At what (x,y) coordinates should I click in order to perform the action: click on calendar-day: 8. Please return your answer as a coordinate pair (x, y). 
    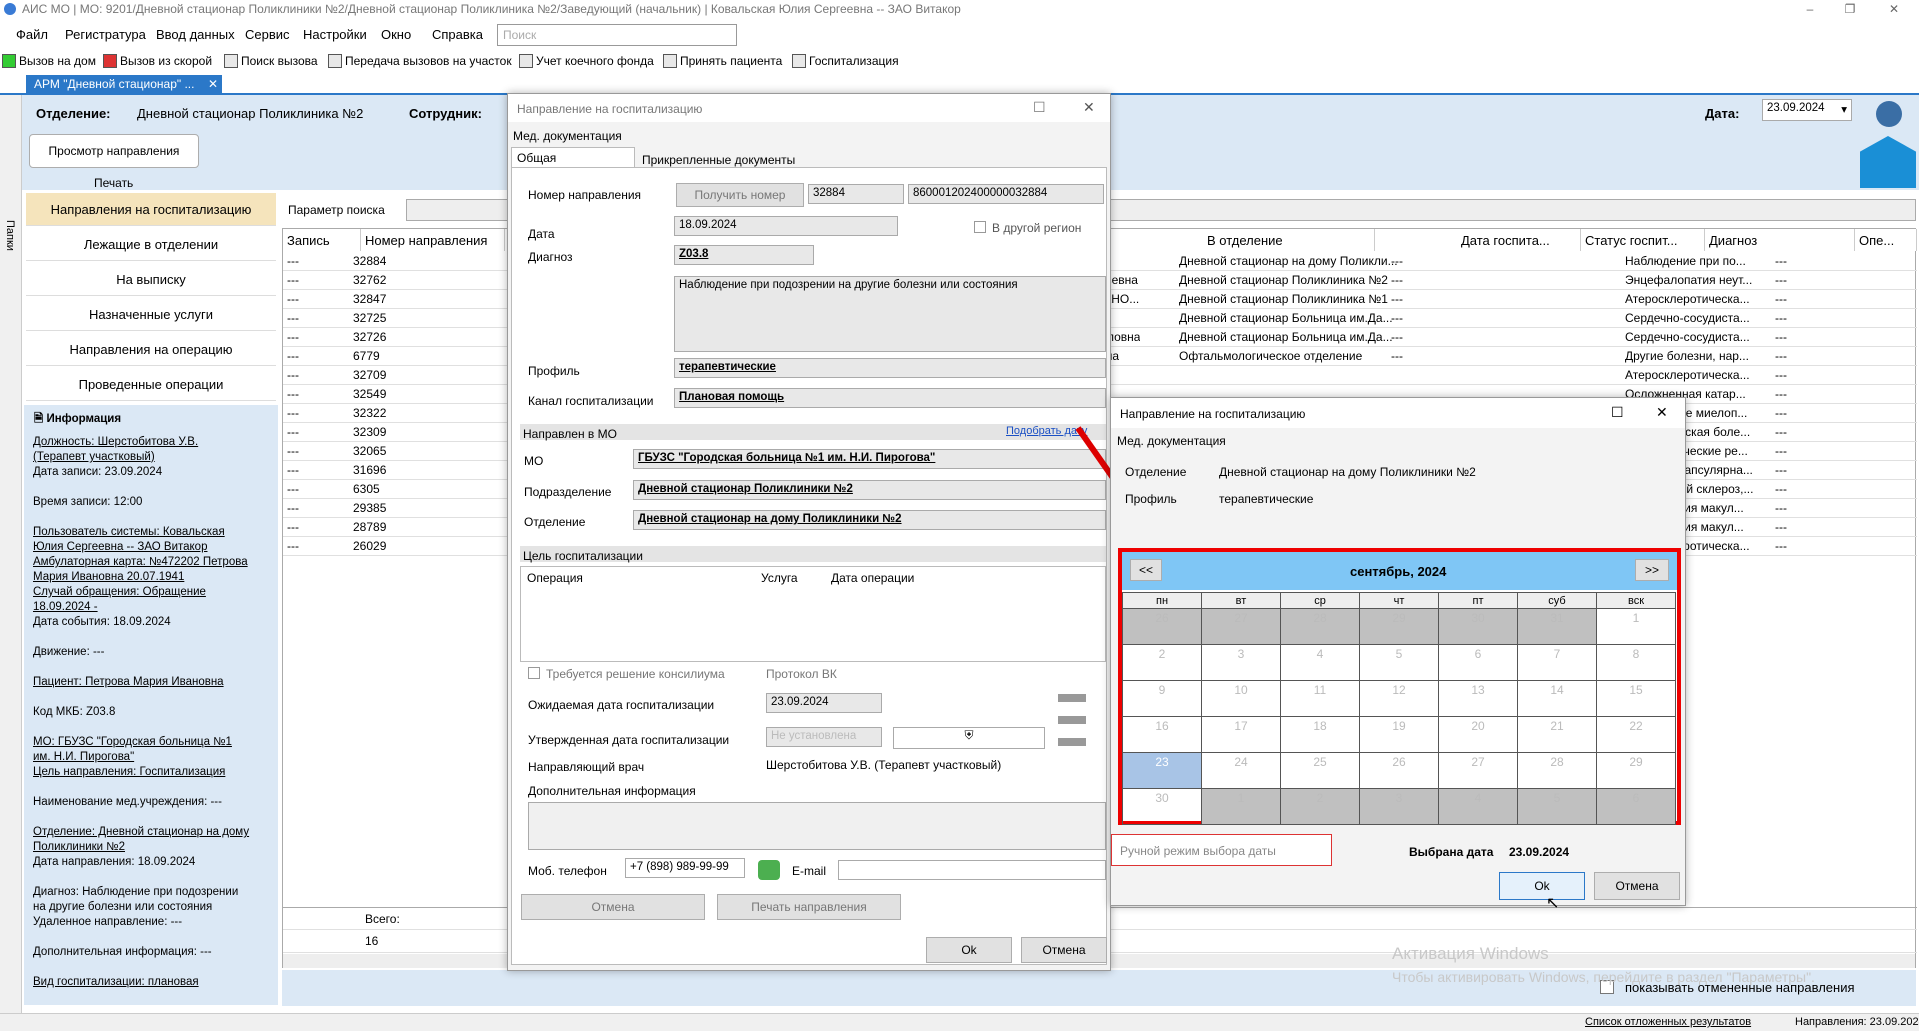
    Looking at the image, I should click on (1636, 662).